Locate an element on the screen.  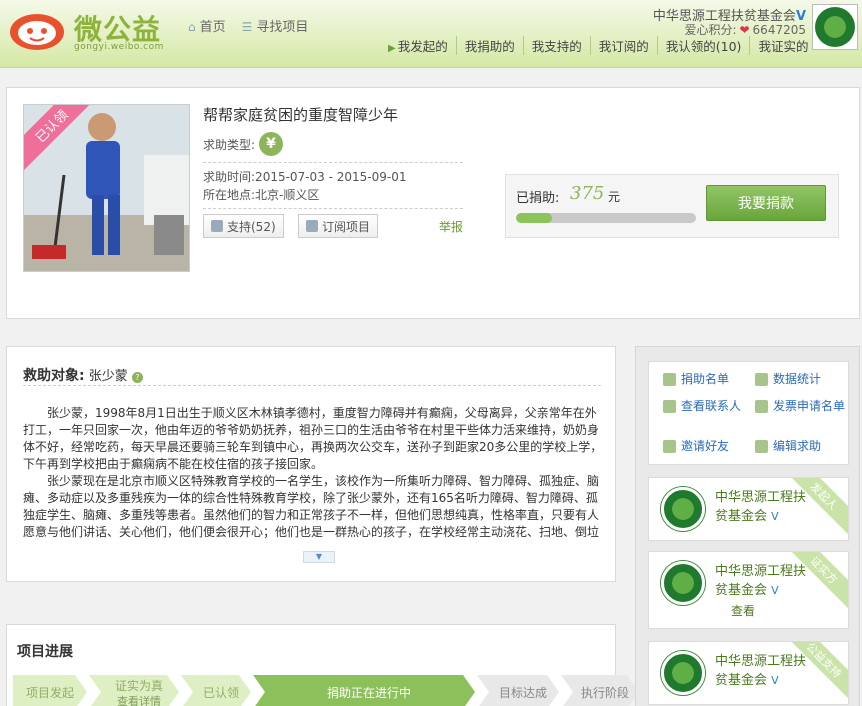
initiator-card: 中华思源工程扶贫基金会 V 发起人 is located at coordinates (748, 509).